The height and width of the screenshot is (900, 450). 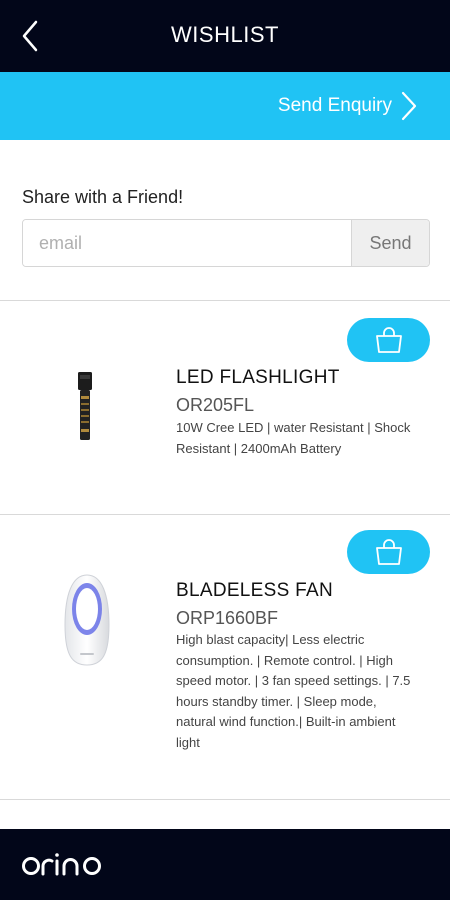 I want to click on flashlight-image, so click(x=85, y=406).